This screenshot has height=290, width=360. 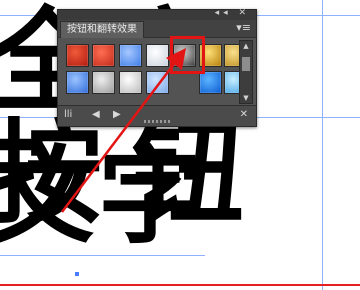 I want to click on red-baseline, so click(x=180, y=285).